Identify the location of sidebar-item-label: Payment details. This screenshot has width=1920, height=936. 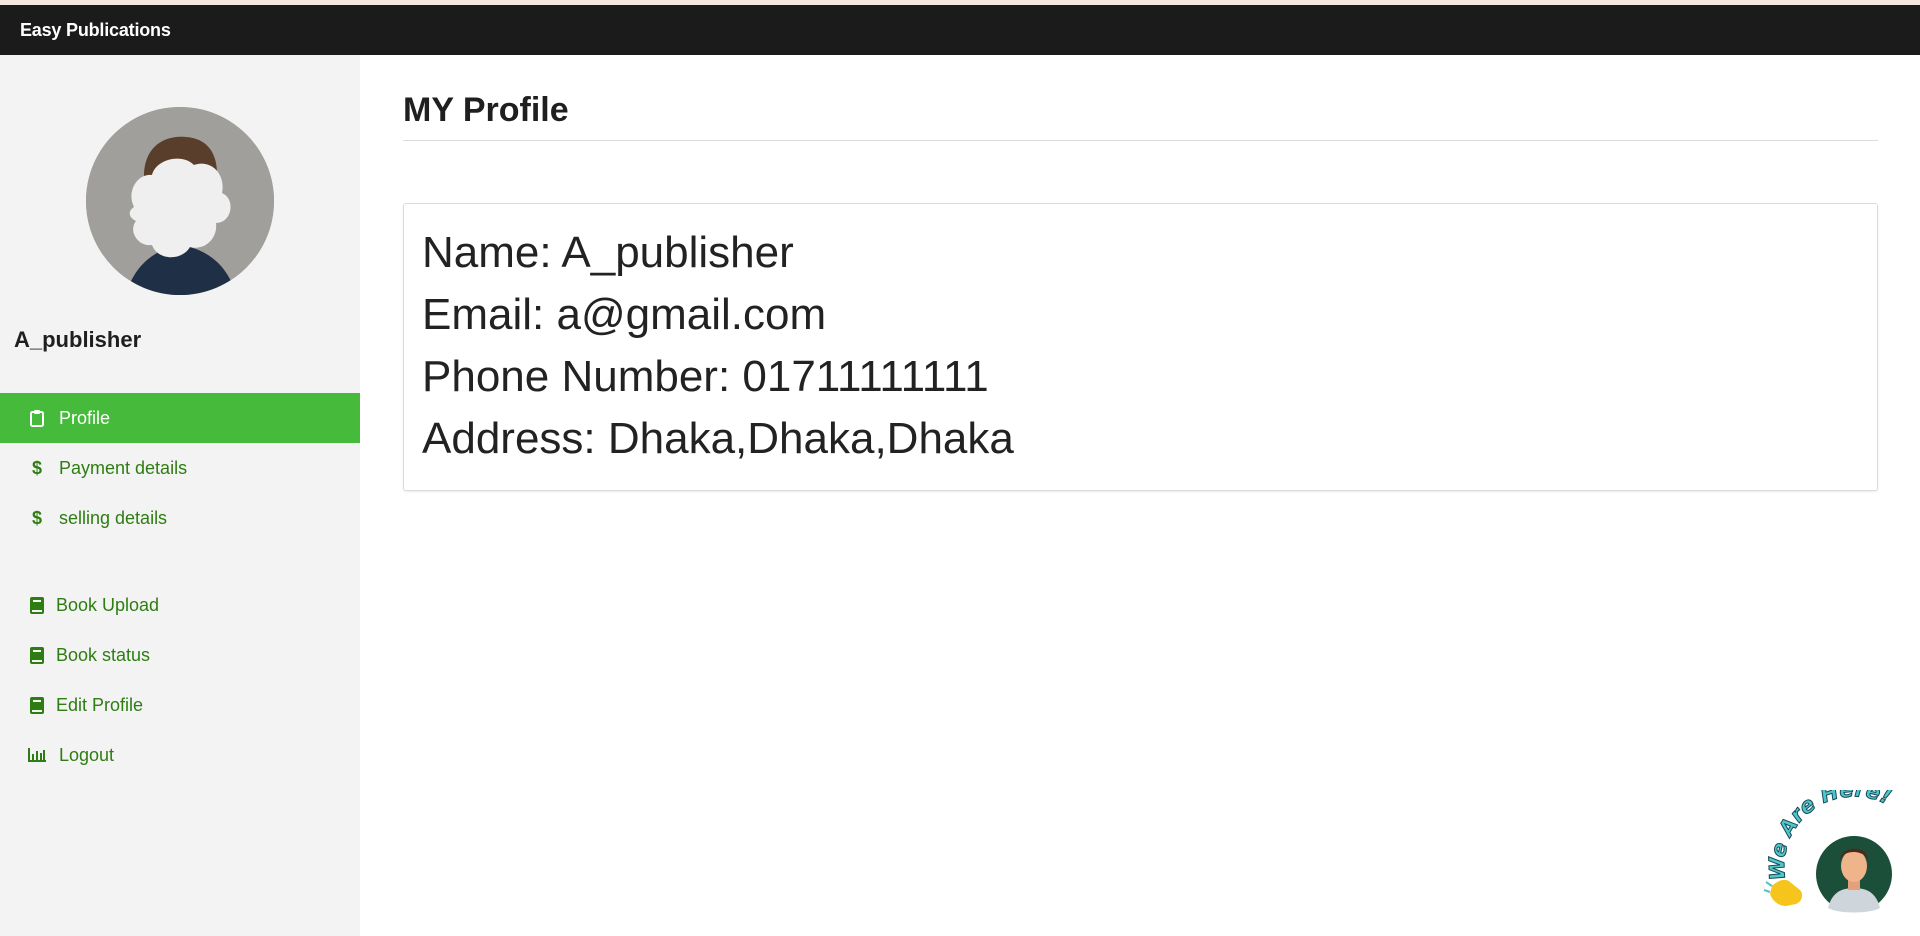
(123, 467).